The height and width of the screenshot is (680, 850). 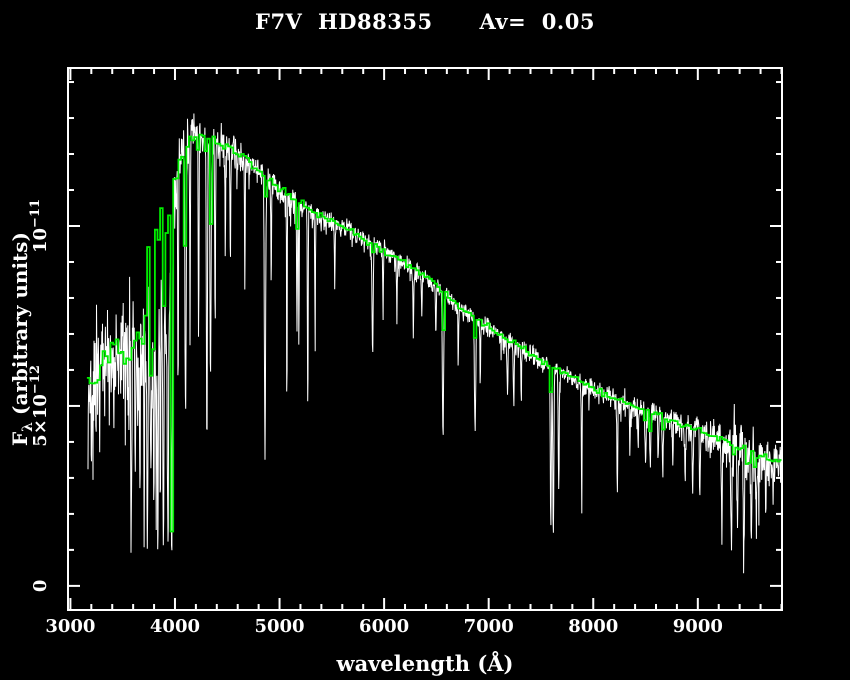 What do you see at coordinates (593, 626) in the screenshot?
I see `x-tick-label: 8000` at bounding box center [593, 626].